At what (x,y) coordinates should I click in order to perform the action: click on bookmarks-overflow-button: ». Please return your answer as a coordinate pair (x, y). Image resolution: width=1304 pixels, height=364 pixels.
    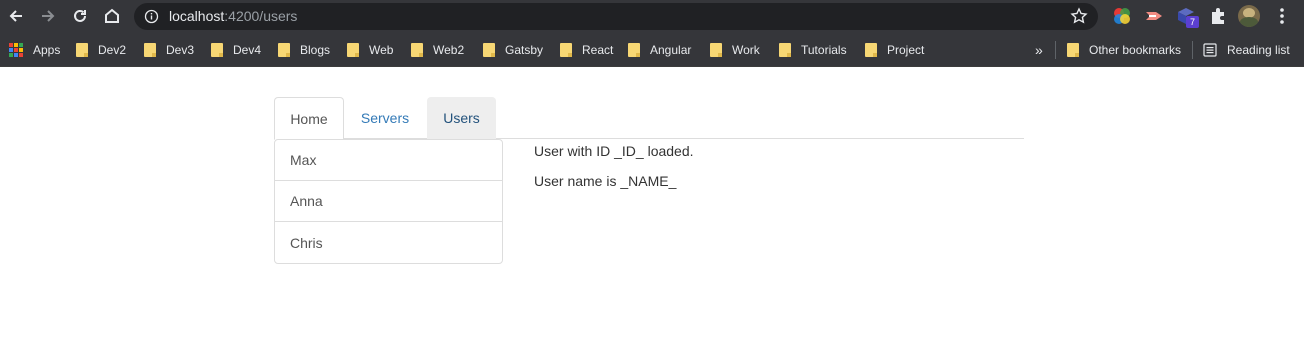
    Looking at the image, I should click on (1039, 50).